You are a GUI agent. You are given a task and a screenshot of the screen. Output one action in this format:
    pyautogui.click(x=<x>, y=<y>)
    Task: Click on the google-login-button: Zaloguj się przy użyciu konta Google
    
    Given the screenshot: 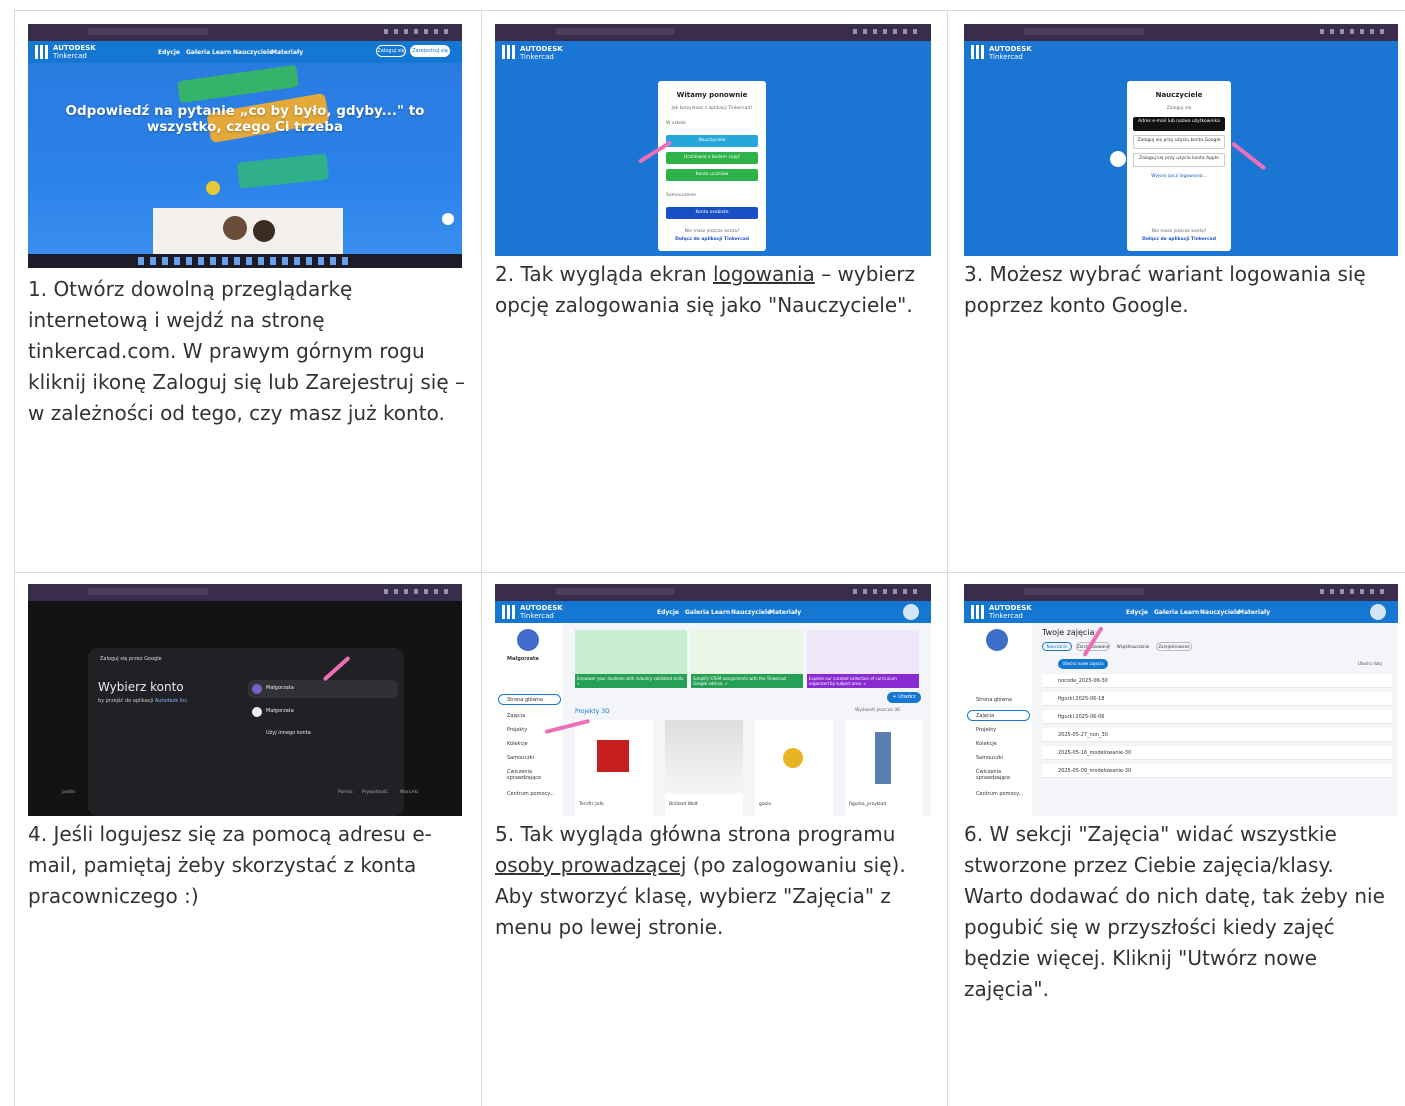 What is the action you would take?
    pyautogui.click(x=1179, y=142)
    